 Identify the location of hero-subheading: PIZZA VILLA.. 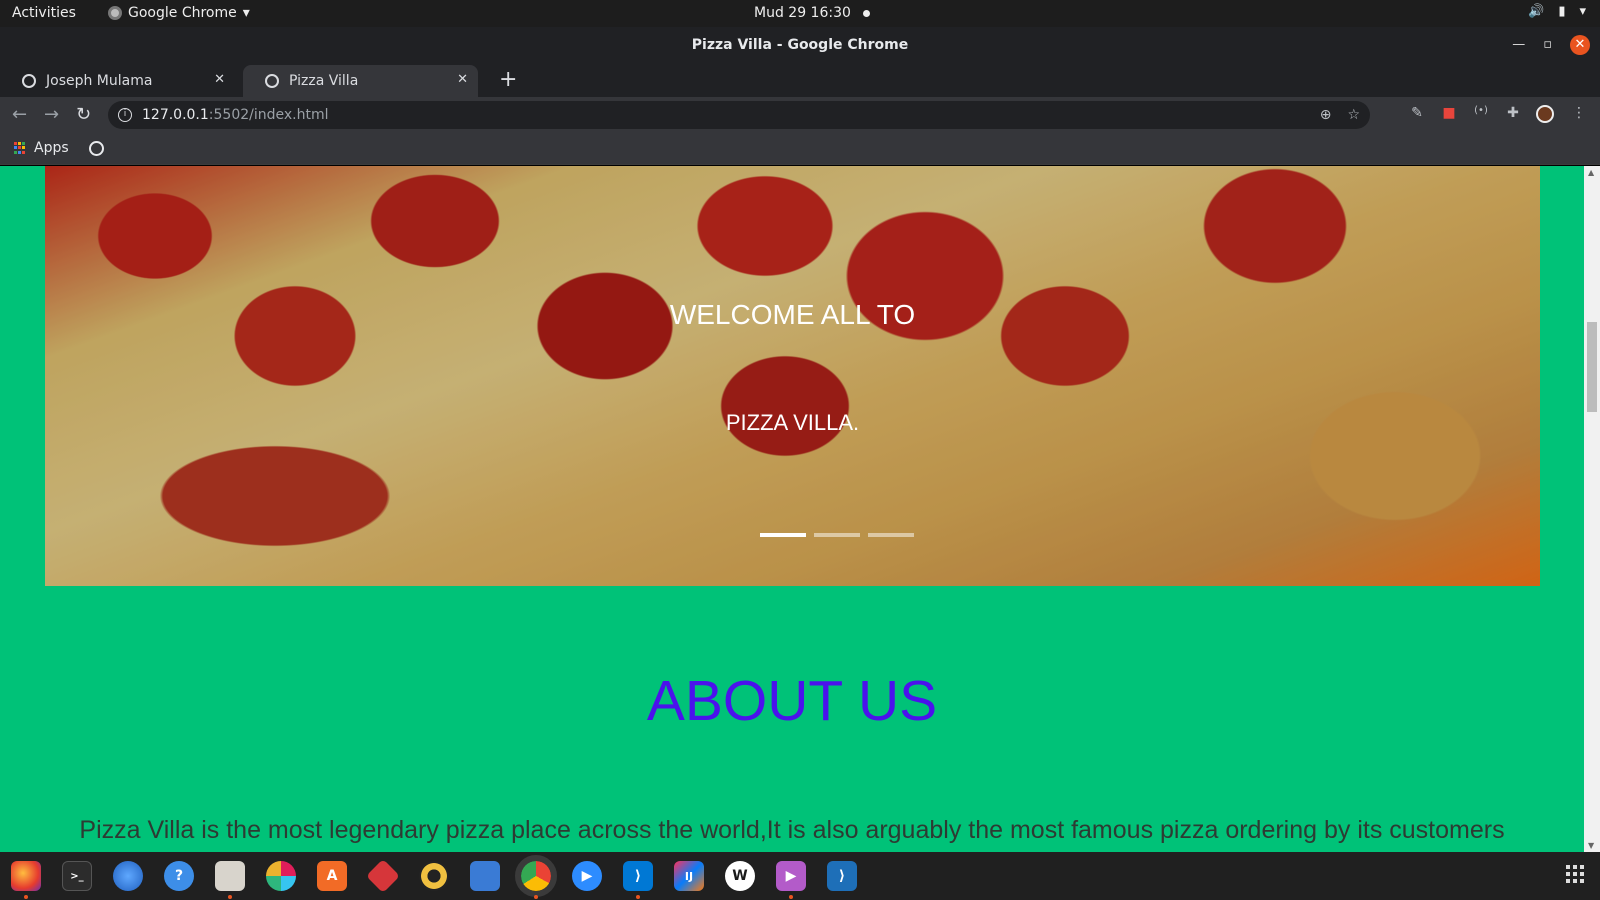
(792, 422).